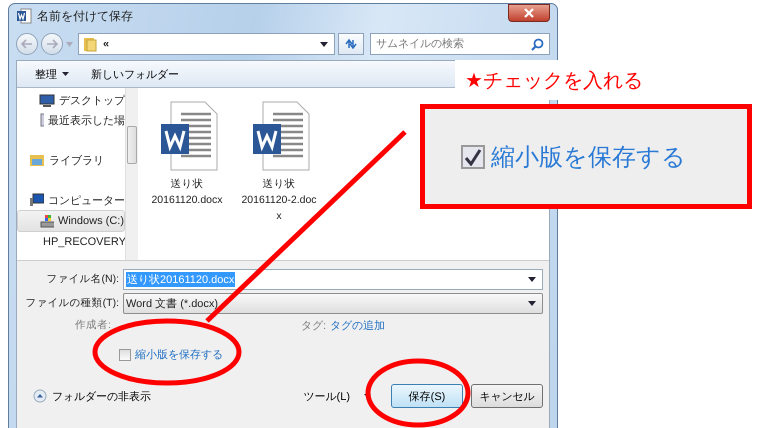 This screenshot has height=428, width=760. I want to click on toolbar-button: 新しいフォルダー, so click(135, 74).